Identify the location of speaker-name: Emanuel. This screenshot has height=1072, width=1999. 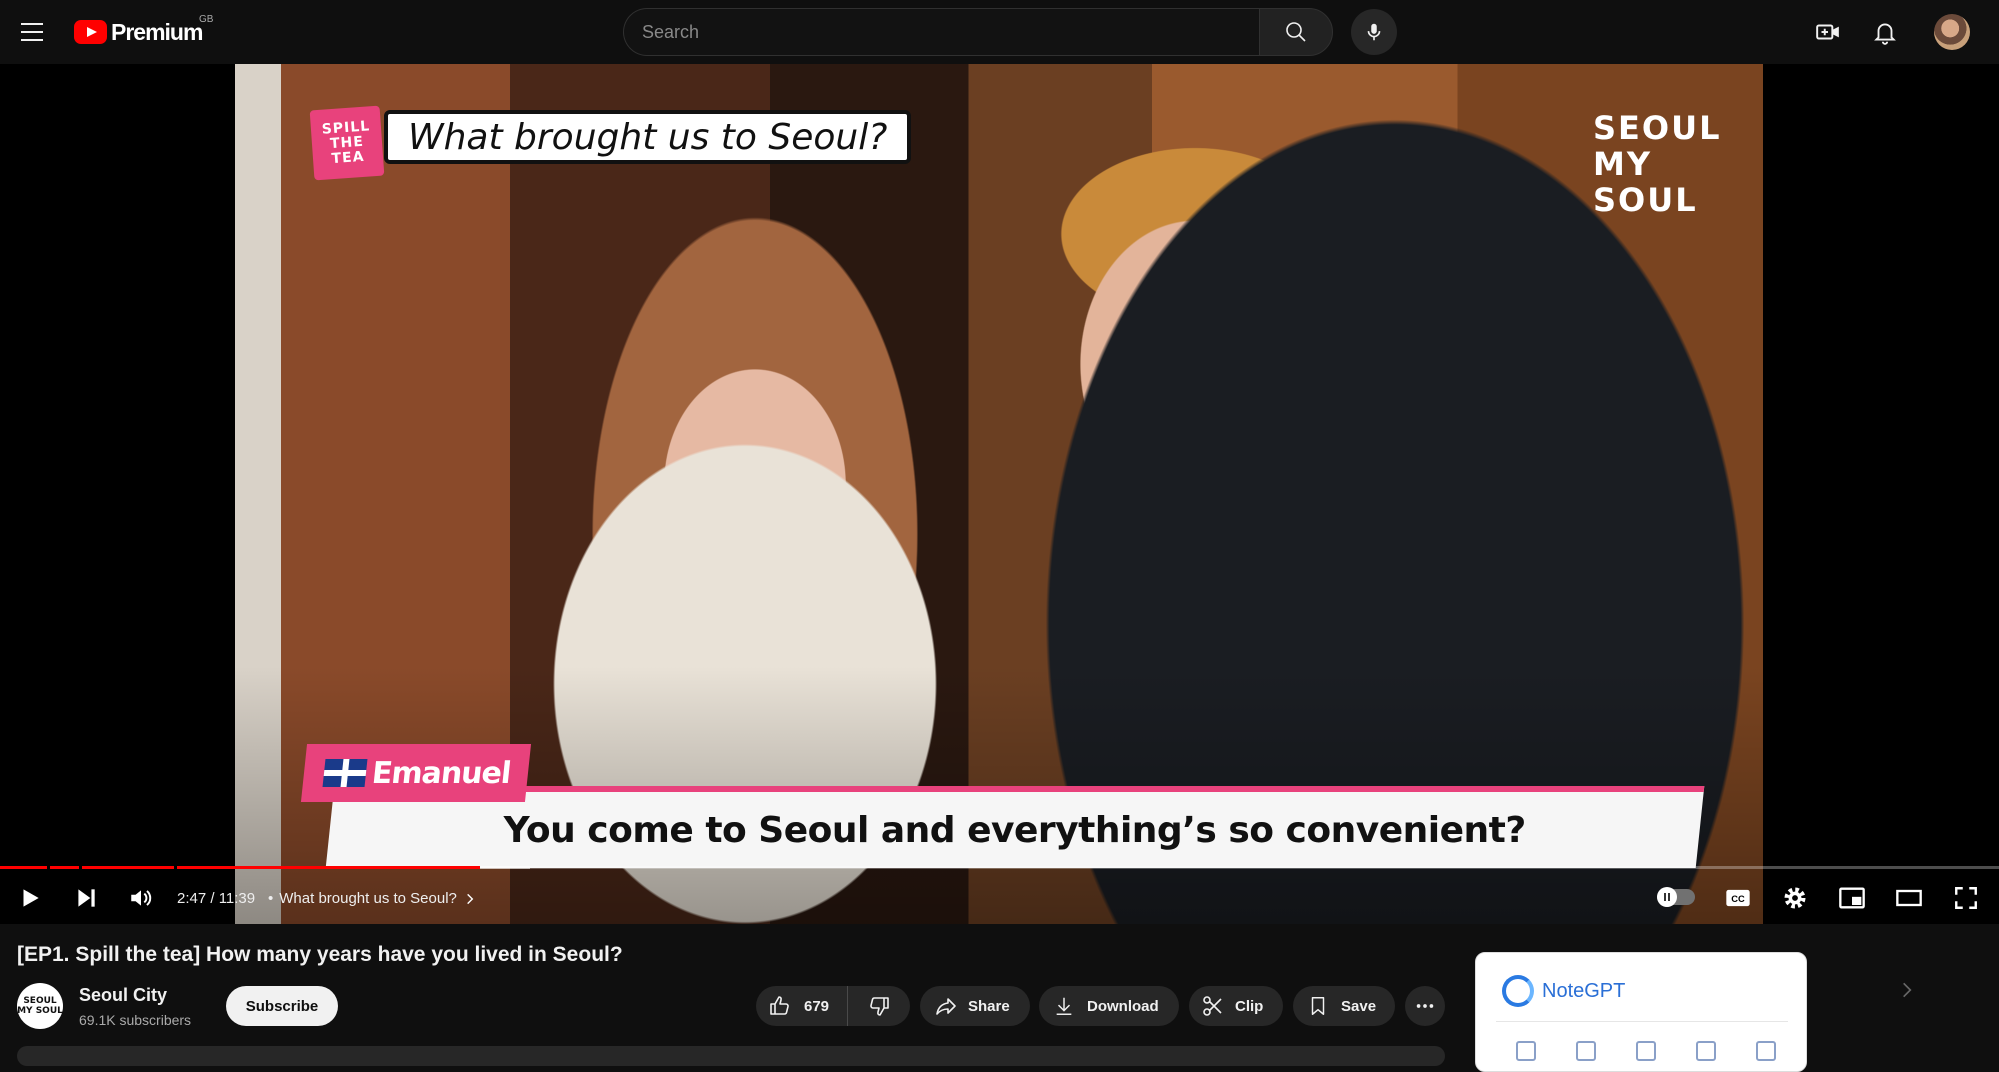
(441, 773).